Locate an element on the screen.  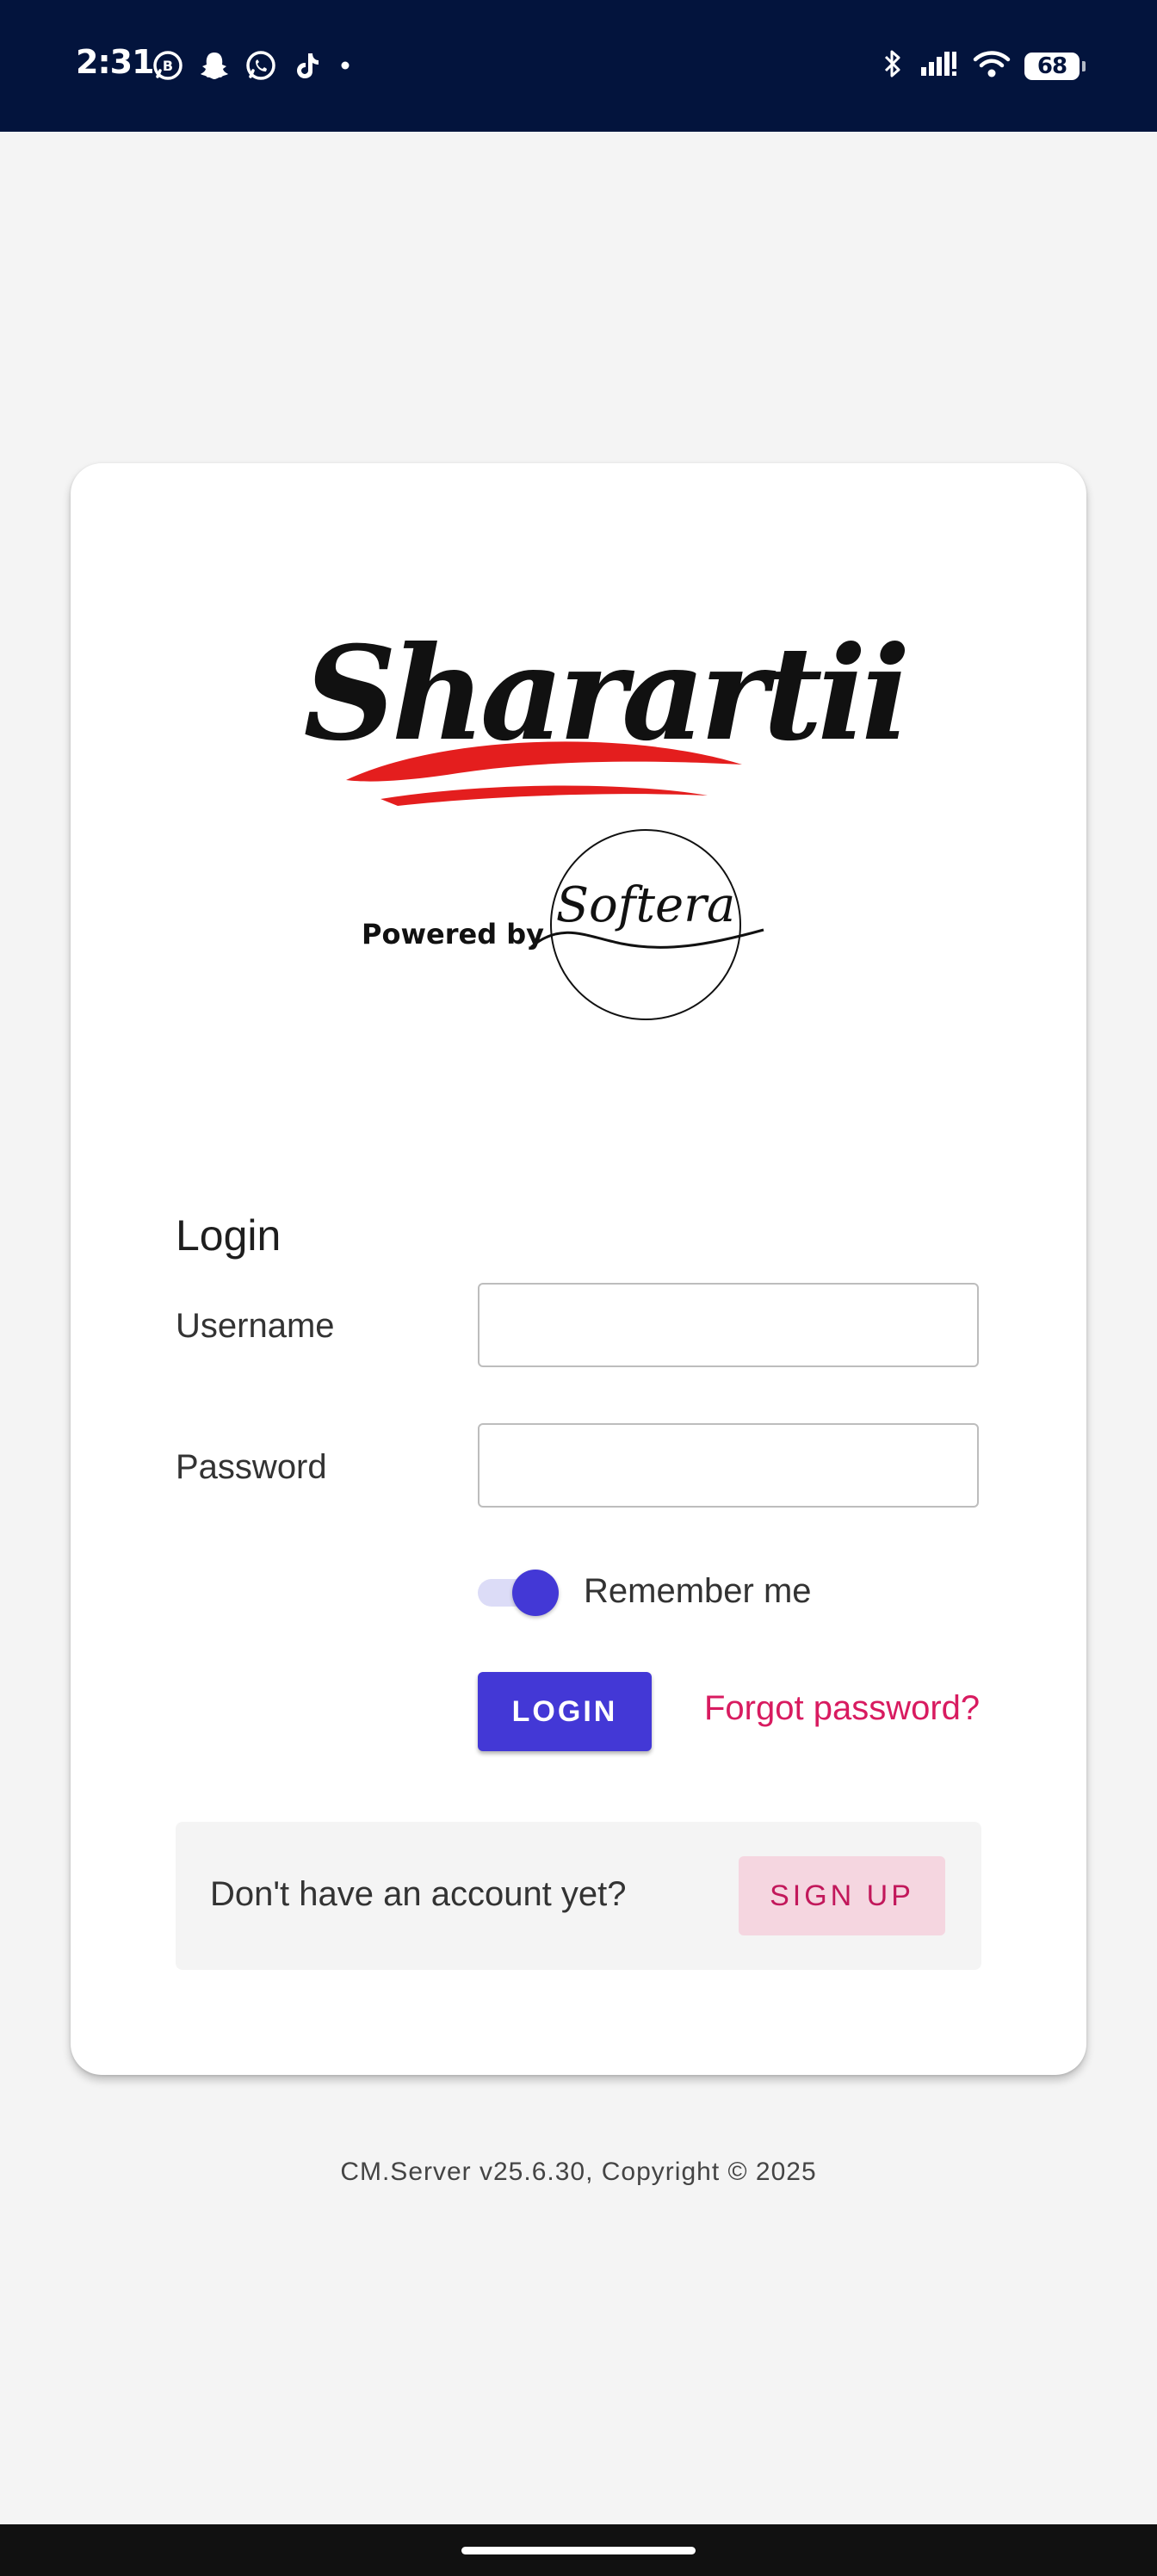
password-input is located at coordinates (728, 1466).